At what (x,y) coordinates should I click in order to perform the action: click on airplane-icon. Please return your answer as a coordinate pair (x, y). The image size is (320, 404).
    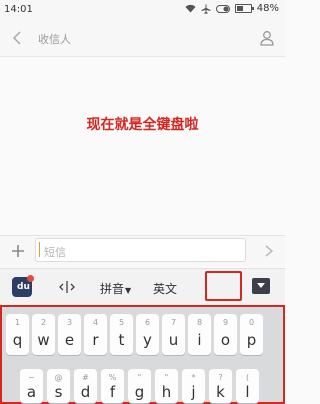
    Looking at the image, I should click on (206, 9).